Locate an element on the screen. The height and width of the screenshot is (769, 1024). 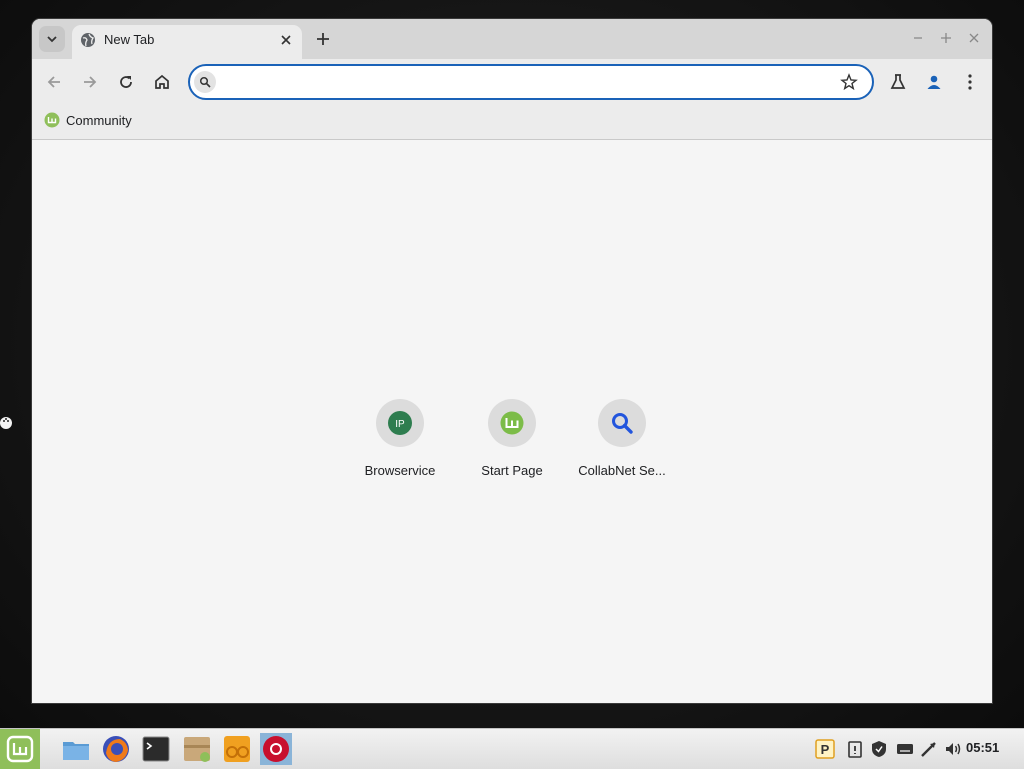
p-indicator-label: P is located at coordinates (825, 749).